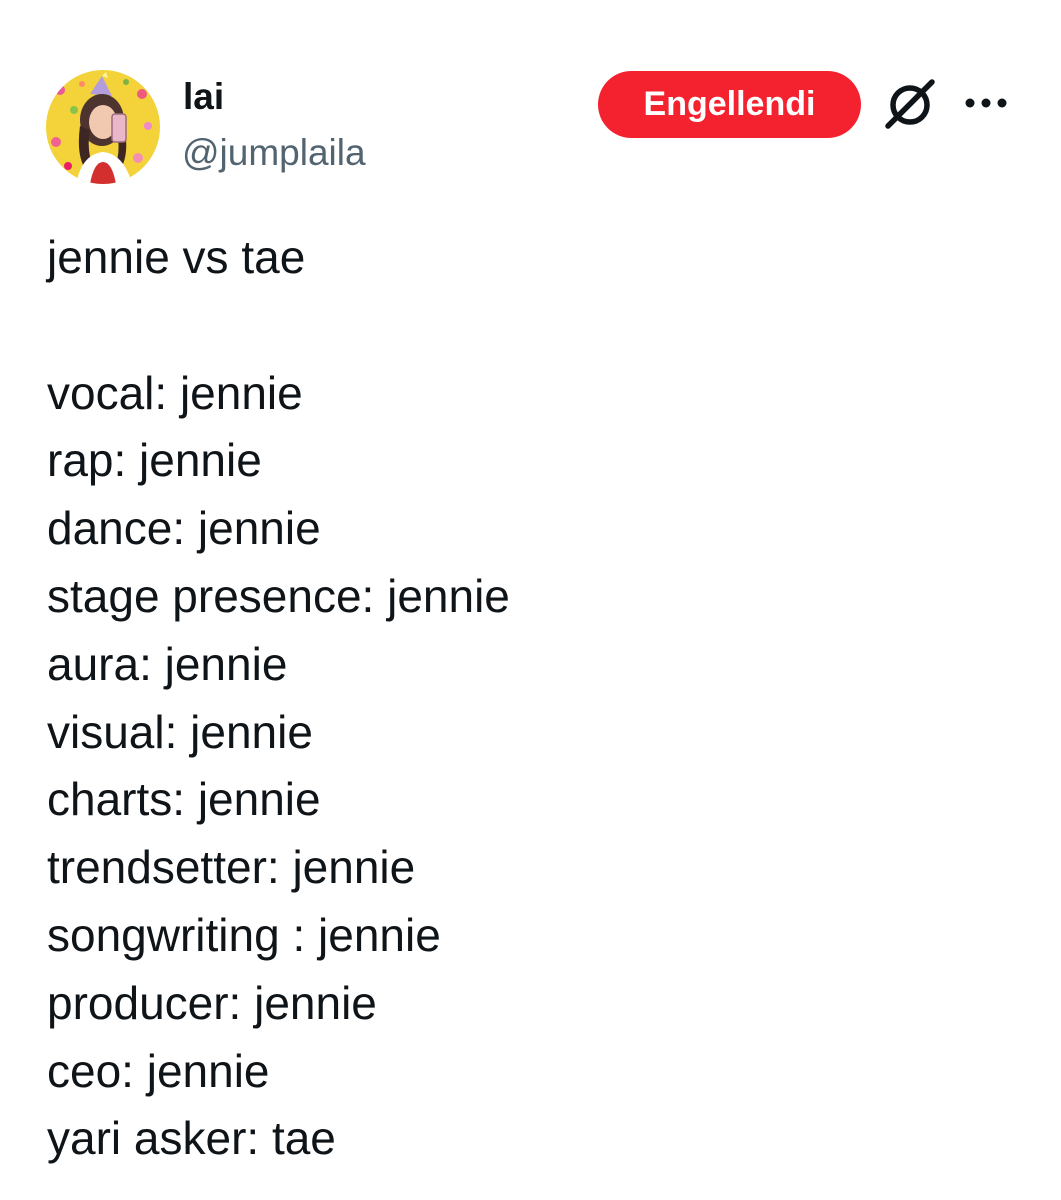  I want to click on tweet-line: yari asker: tae, so click(191, 1138).